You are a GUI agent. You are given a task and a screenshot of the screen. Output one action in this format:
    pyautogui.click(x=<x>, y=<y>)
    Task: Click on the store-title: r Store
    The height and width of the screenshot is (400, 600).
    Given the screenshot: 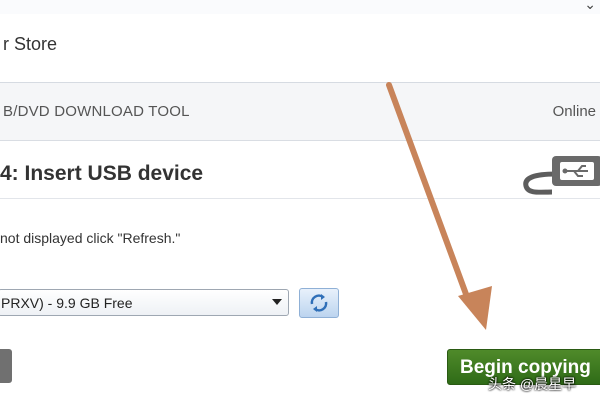 What is the action you would take?
    pyautogui.click(x=30, y=44)
    